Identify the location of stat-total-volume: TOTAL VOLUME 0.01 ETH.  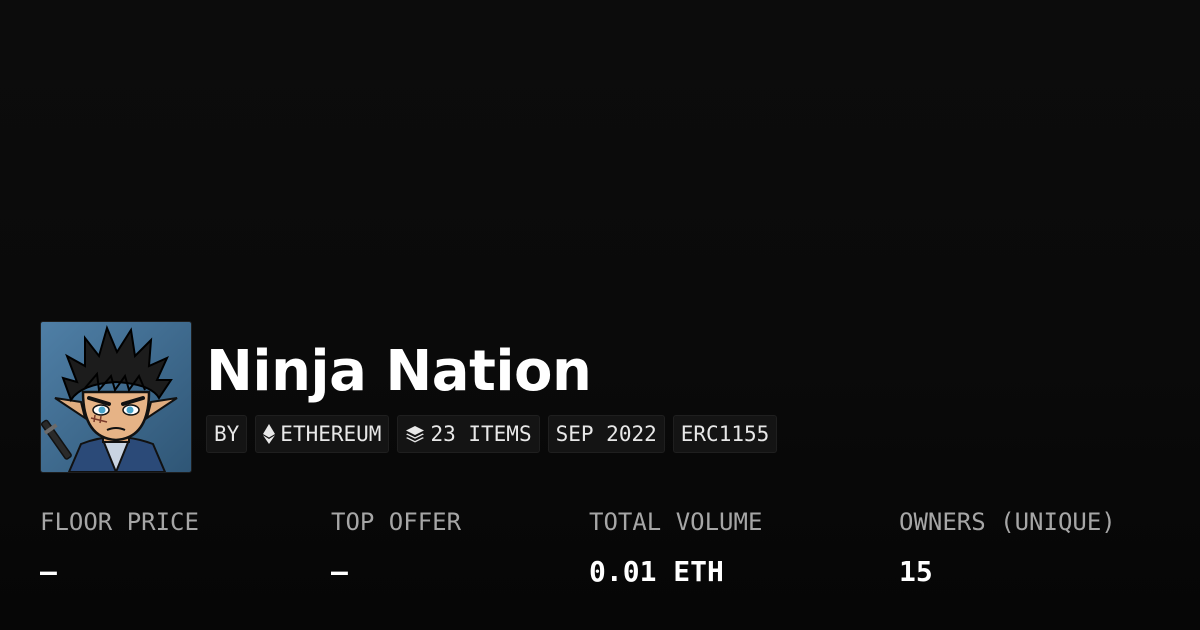
(675, 547).